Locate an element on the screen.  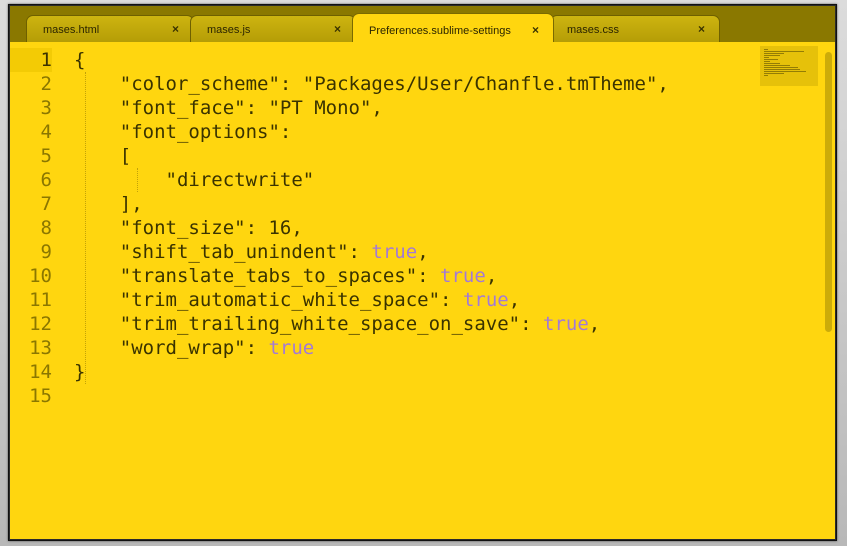
code-token: "trim_trailing_white_space_on_save": is located at coordinates (308, 324).